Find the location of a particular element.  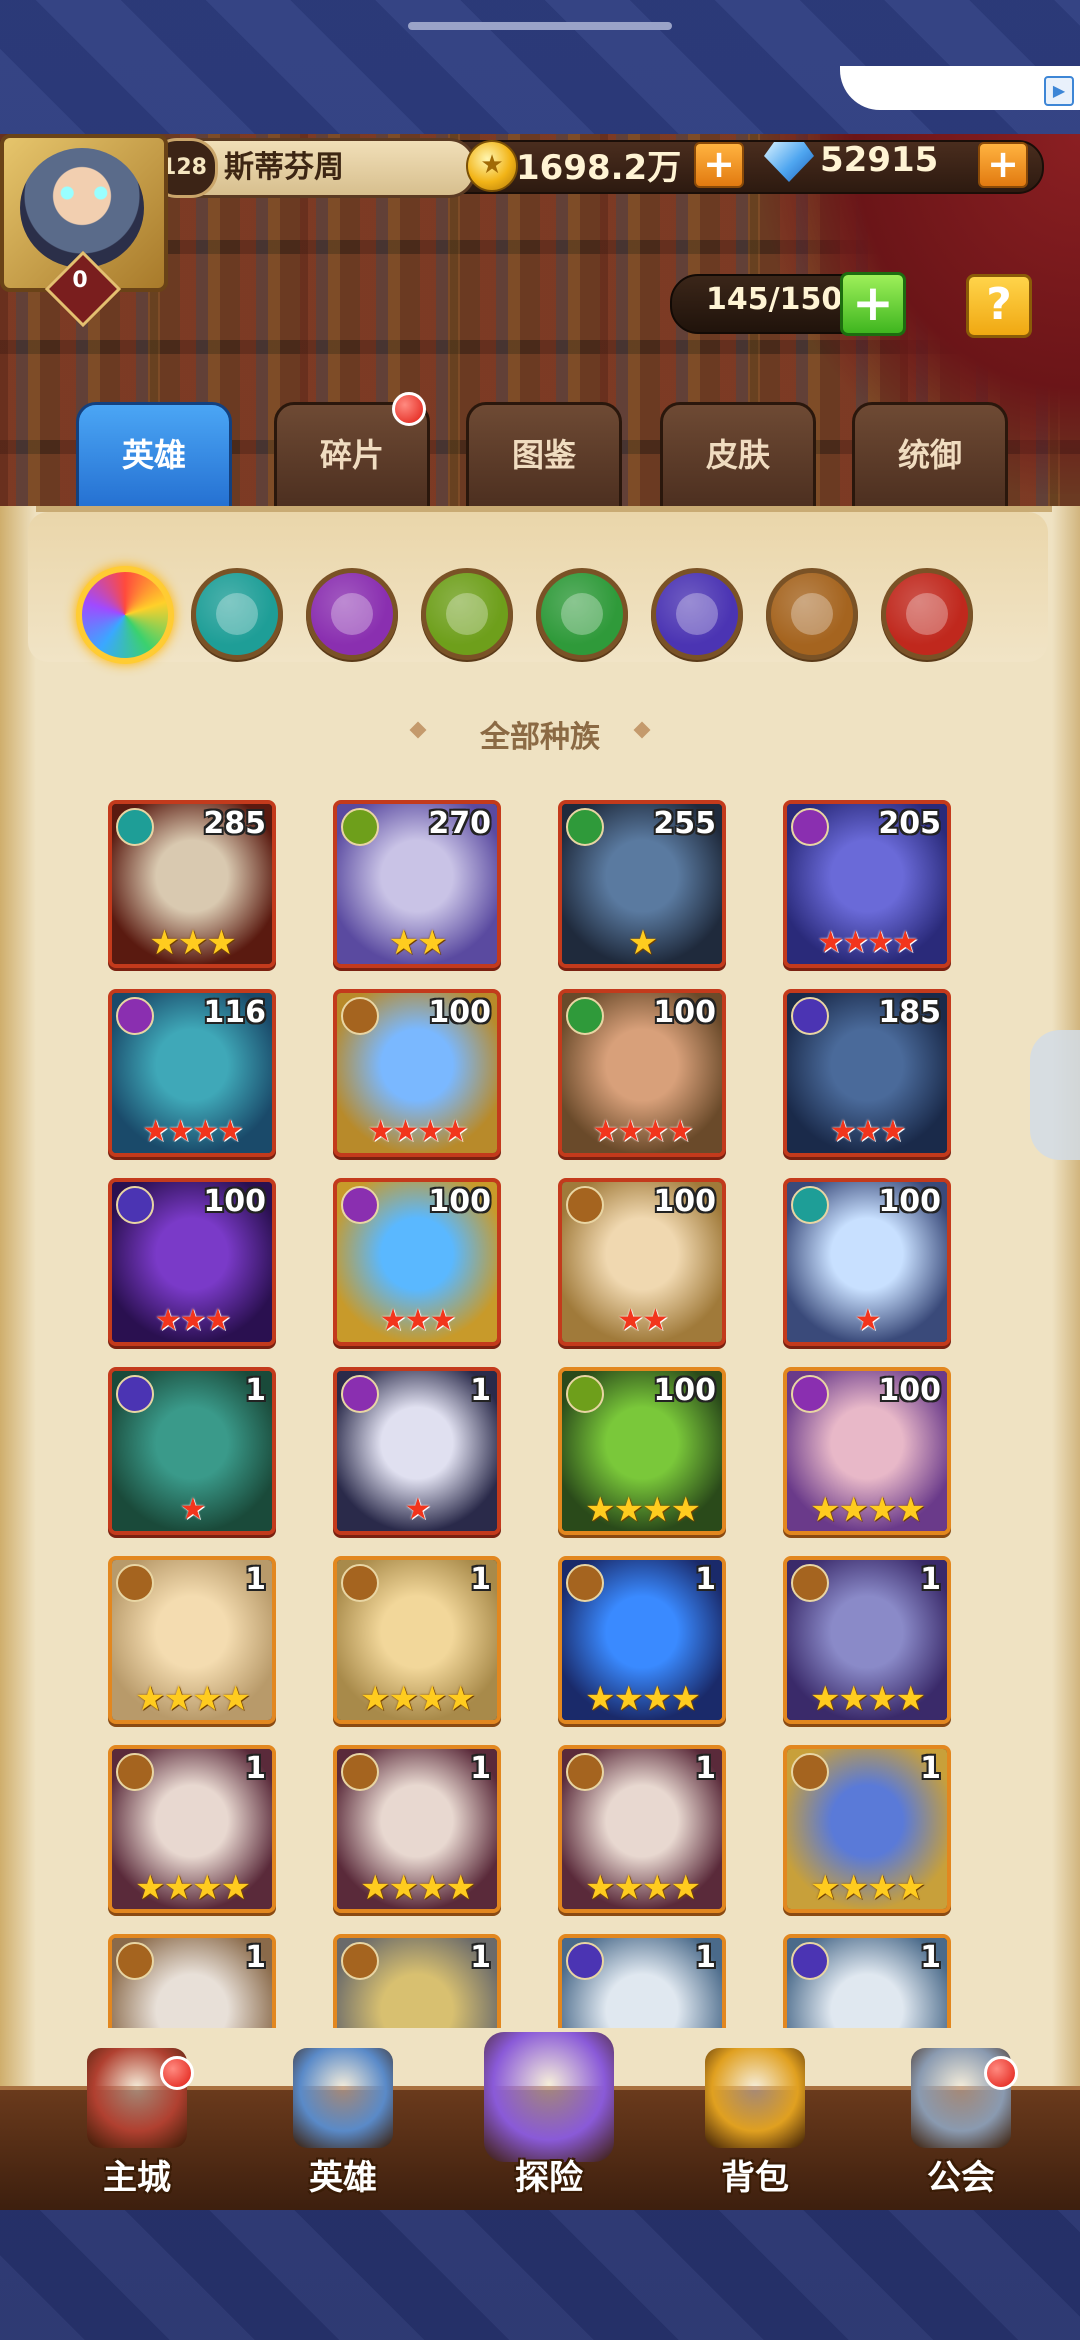

ad-banner: ▶ is located at coordinates (960, 88).